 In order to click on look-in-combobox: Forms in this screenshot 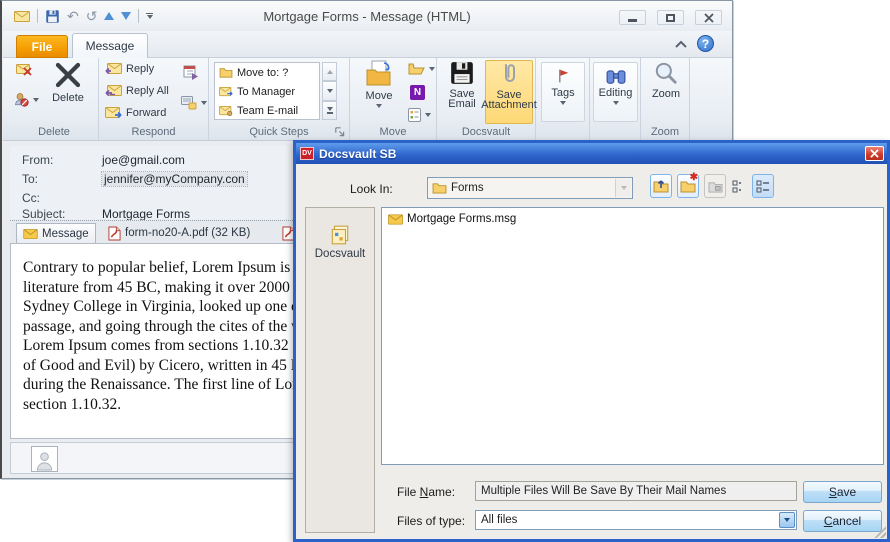, I will do `click(530, 188)`.